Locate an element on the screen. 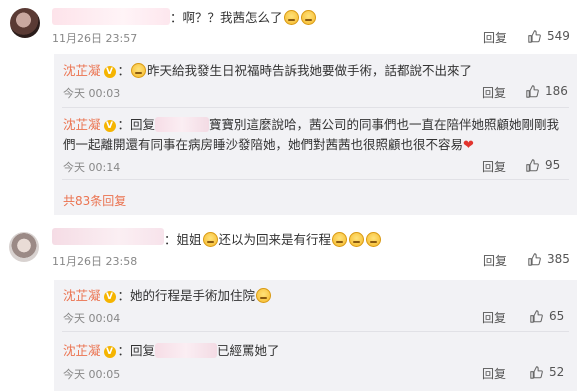  like-count: 95 is located at coordinates (553, 165).